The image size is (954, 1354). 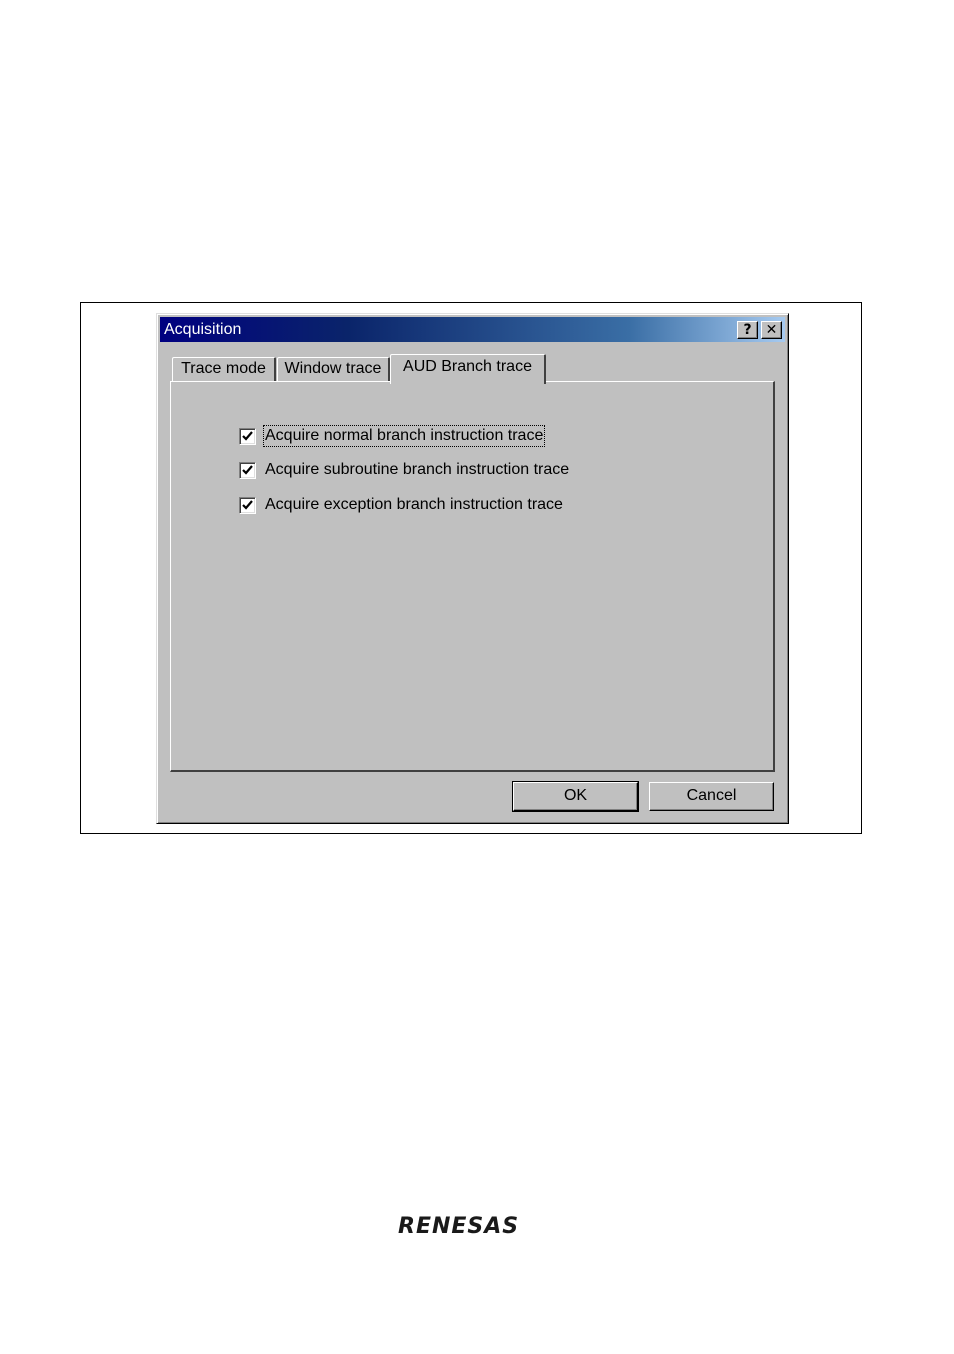 I want to click on help-button: ?, so click(x=747, y=330).